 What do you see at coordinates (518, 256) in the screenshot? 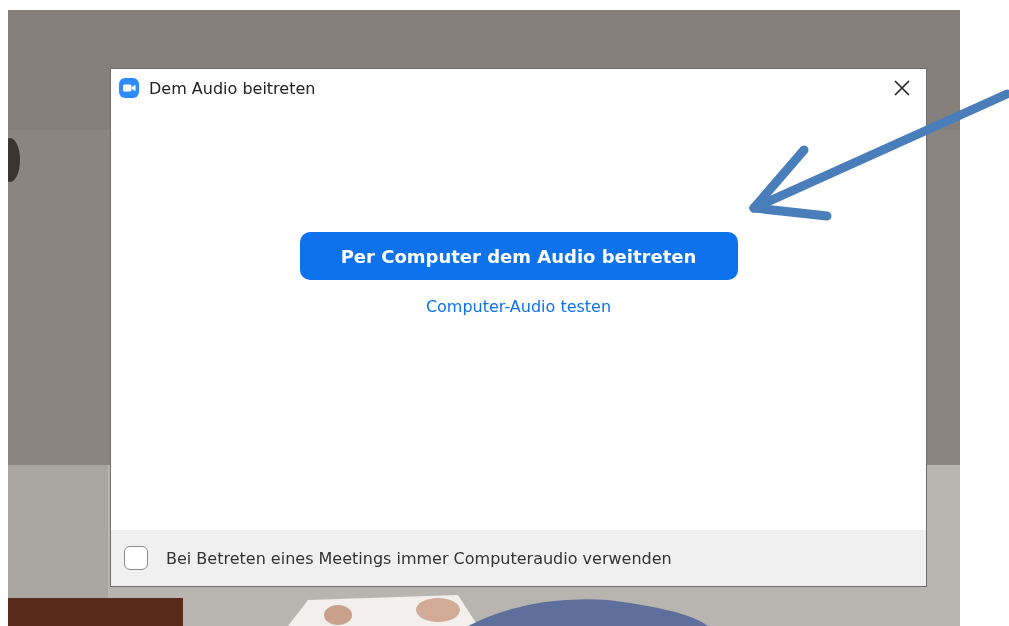
I see `join-audio-button: Per Computer dem Audio beitreten` at bounding box center [518, 256].